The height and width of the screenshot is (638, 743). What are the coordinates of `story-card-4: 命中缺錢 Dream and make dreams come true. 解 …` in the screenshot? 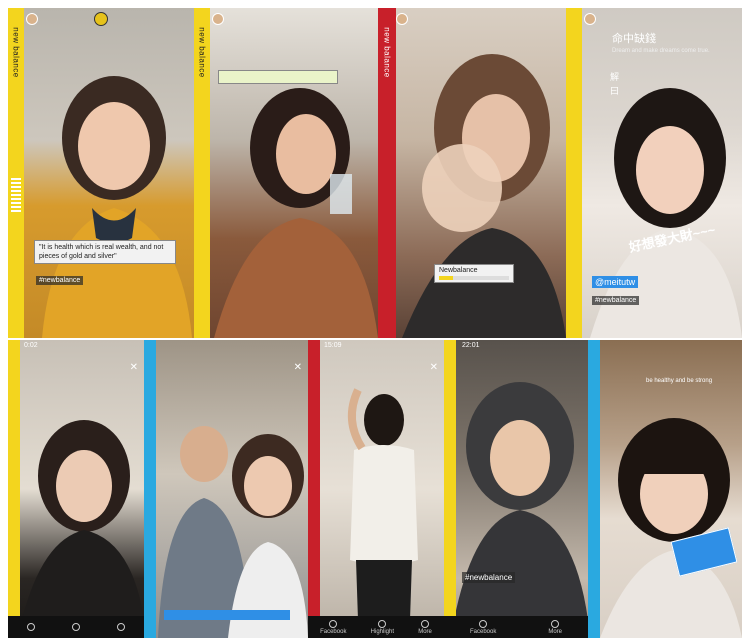 It's located at (654, 173).